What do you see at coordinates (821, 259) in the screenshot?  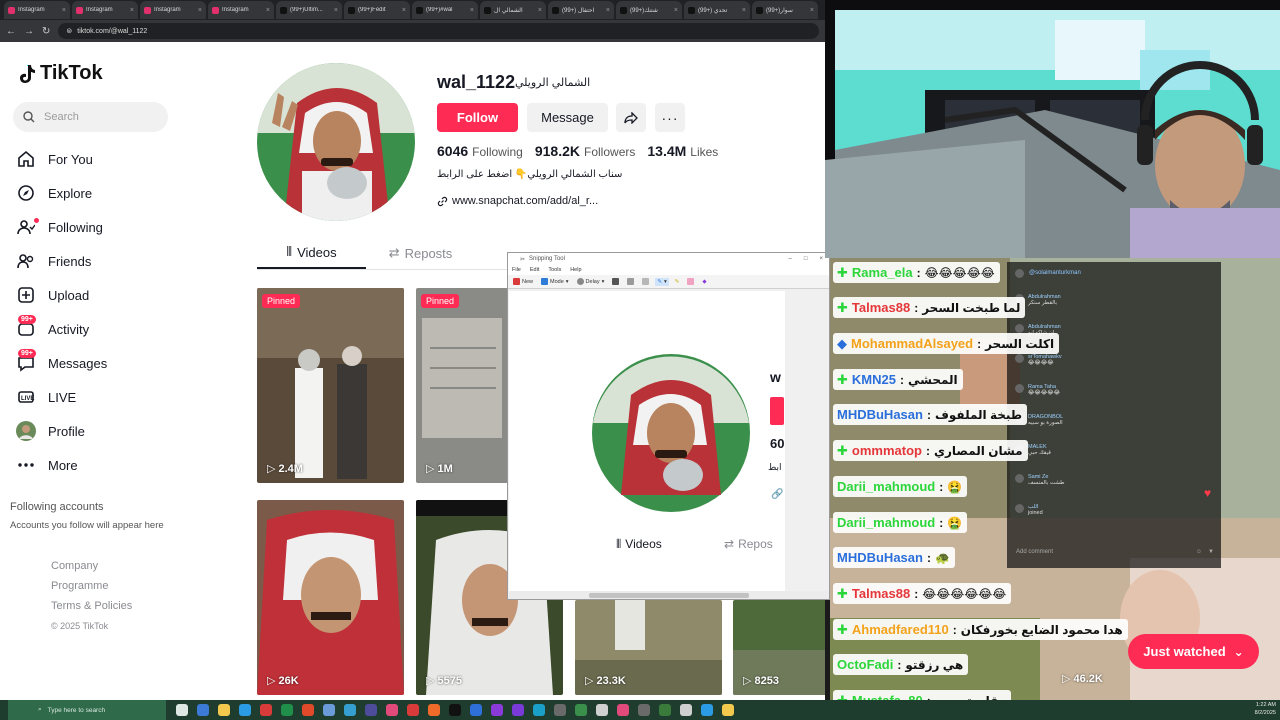 I see `close-icon: ×` at bounding box center [821, 259].